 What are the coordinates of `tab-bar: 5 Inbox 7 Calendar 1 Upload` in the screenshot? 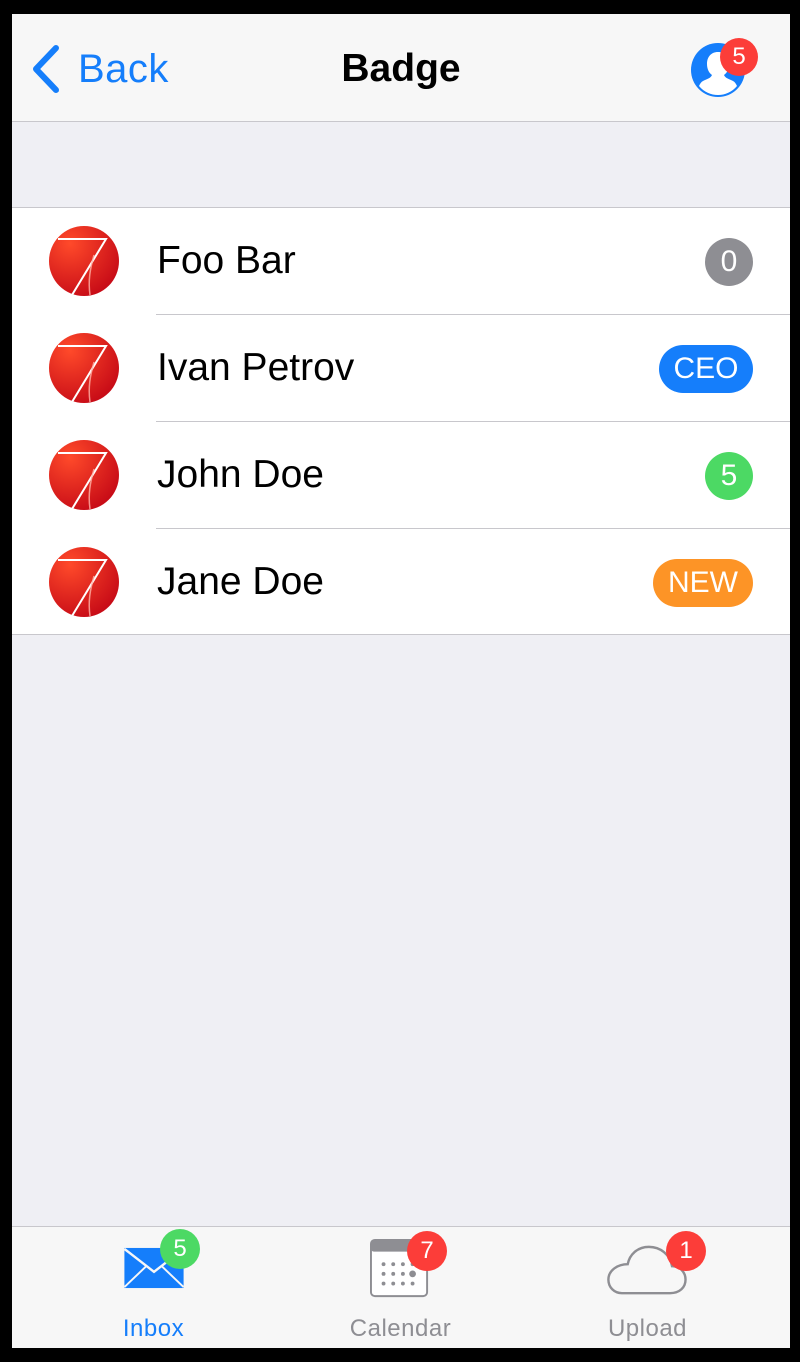 It's located at (401, 1287).